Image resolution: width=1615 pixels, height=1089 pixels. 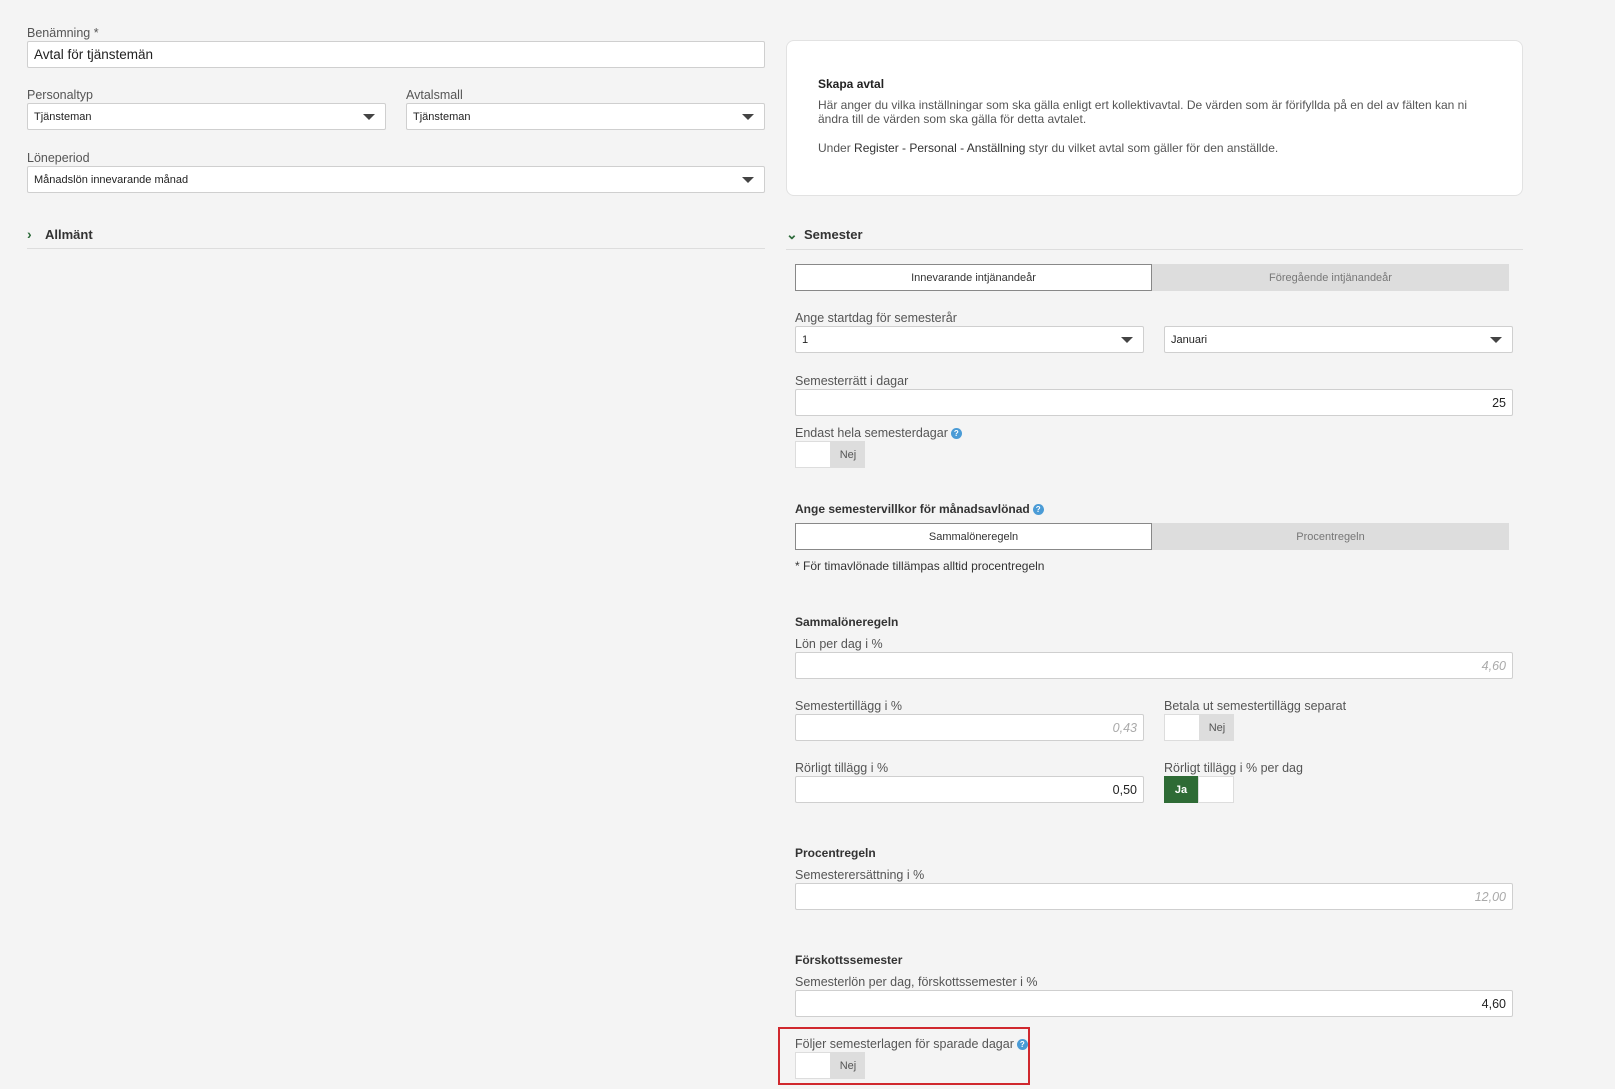 I want to click on whole-days-label: Endast hela semesterdagar?, so click(x=878, y=433).